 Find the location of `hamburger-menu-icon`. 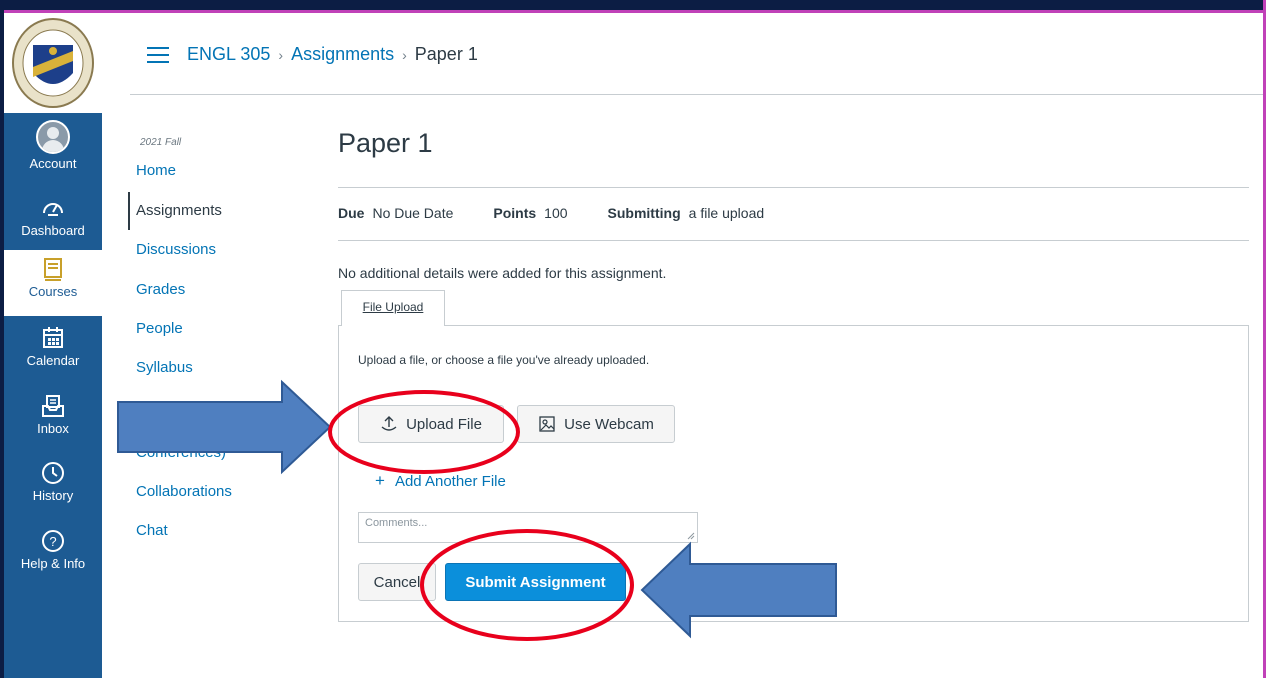

hamburger-menu-icon is located at coordinates (158, 54).